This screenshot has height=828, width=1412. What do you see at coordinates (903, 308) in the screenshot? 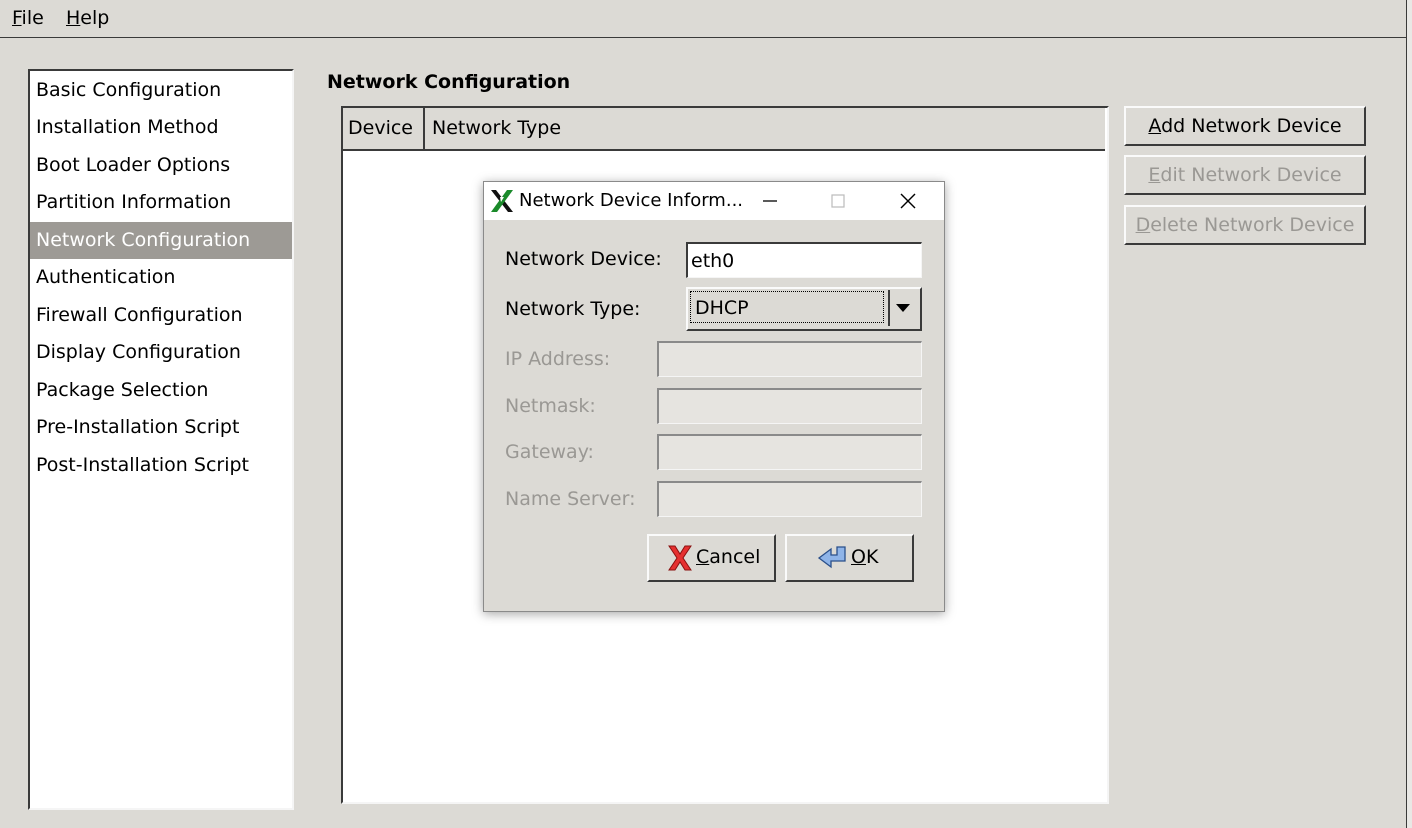
I see `dropdown-arrow-icon` at bounding box center [903, 308].